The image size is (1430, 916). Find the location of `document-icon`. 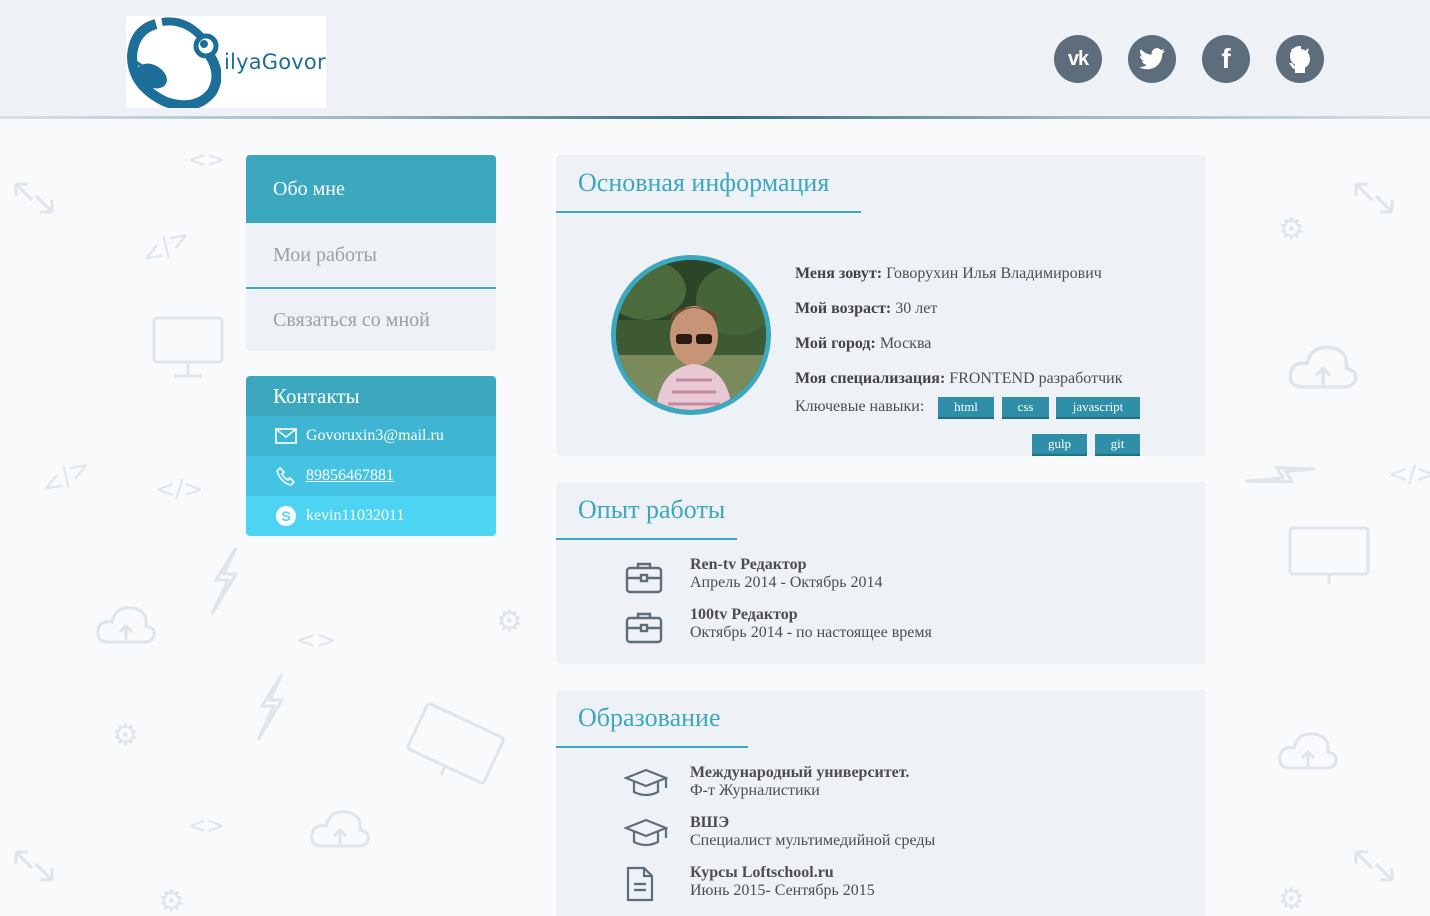

document-icon is located at coordinates (646, 886).